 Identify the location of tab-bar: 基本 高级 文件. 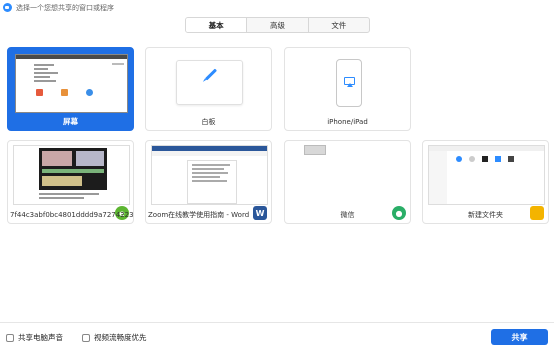
(277, 25).